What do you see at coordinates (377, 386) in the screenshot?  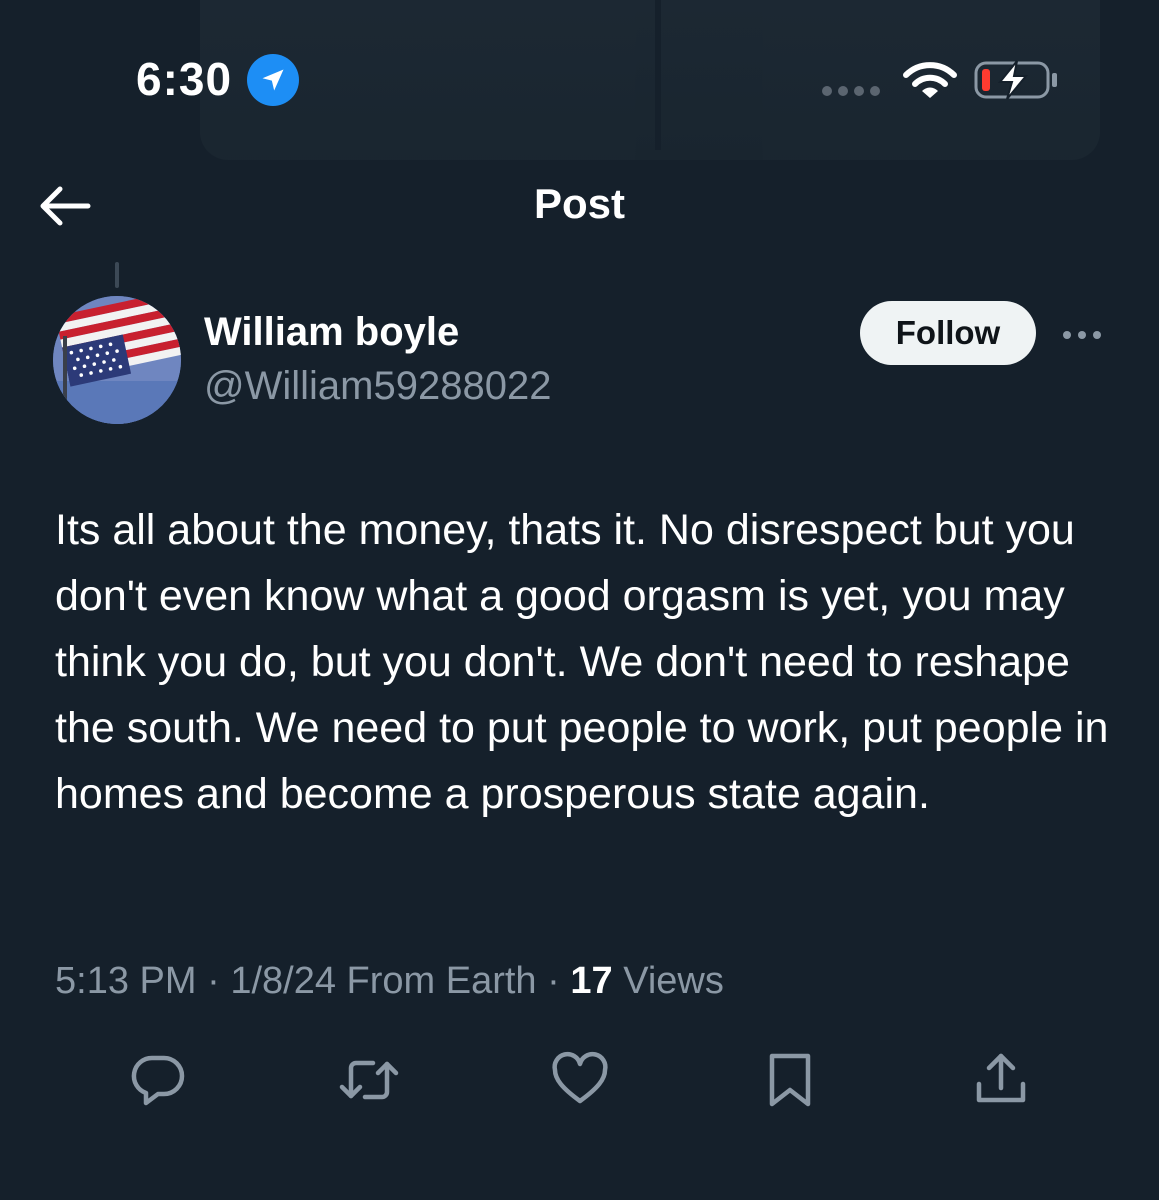 I see `author-handle: @William59288022` at bounding box center [377, 386].